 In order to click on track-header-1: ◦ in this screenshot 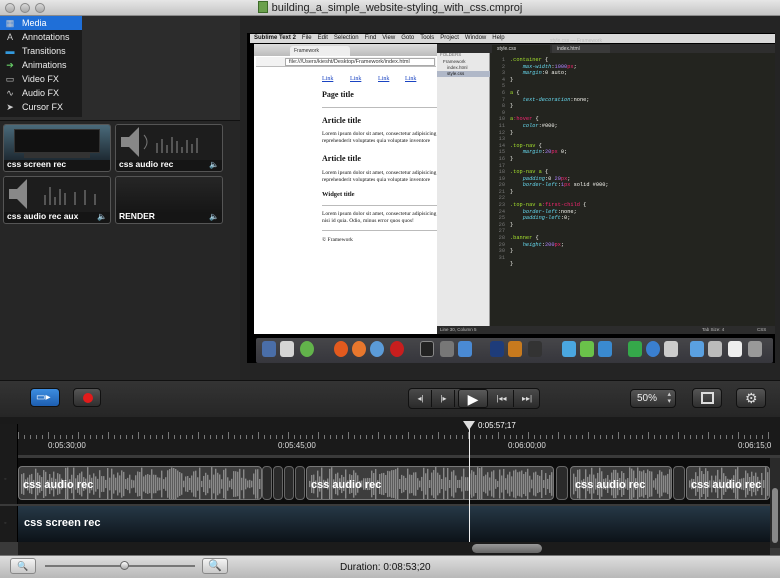, I will do `click(9, 481)`.